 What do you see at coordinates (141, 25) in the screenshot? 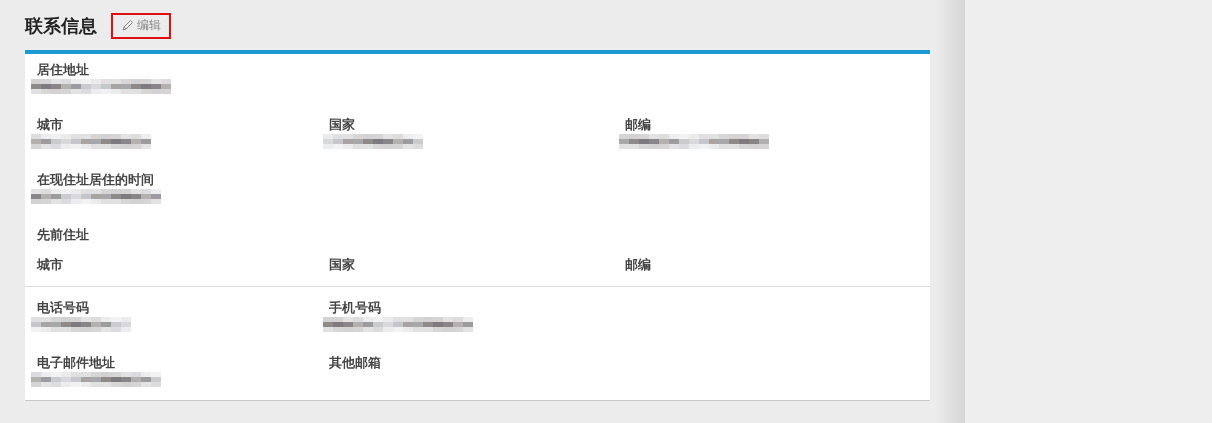
I see `edit-button: 编辑` at bounding box center [141, 25].